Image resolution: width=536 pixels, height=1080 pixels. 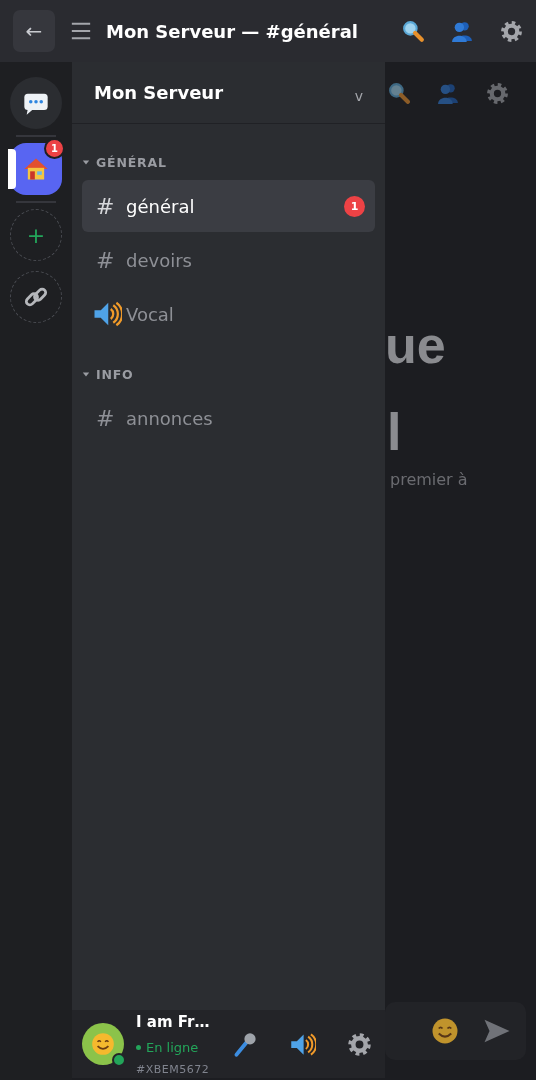 I want to click on emoji-icon, so click(x=445, y=1031).